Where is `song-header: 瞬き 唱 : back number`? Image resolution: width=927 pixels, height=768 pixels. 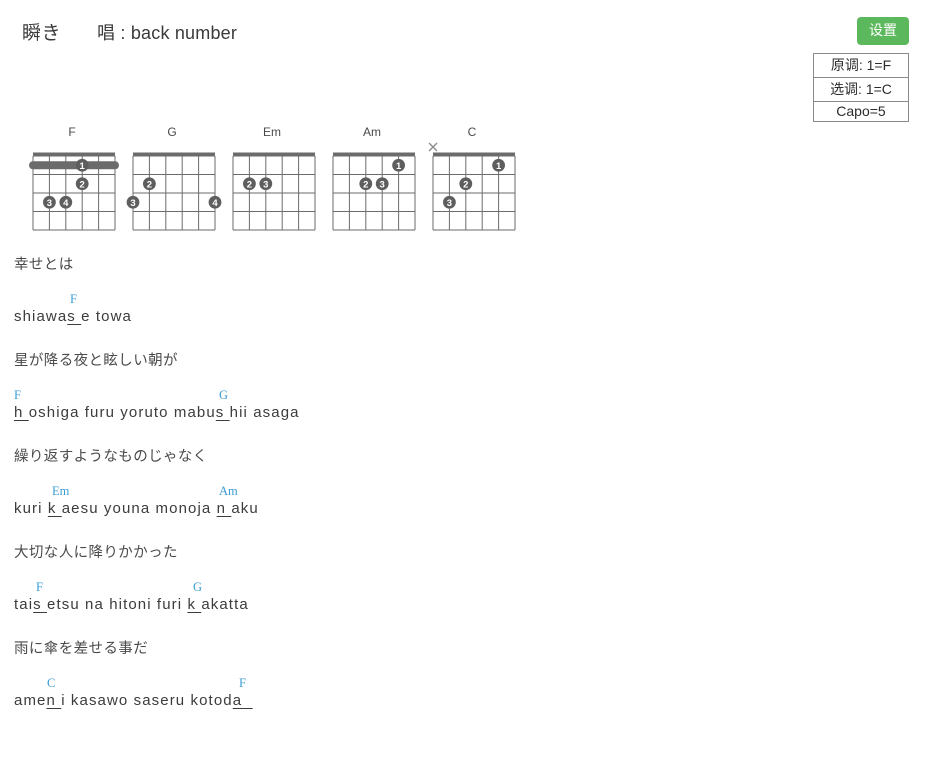
song-header: 瞬き 唱 : back number is located at coordinates (129, 31).